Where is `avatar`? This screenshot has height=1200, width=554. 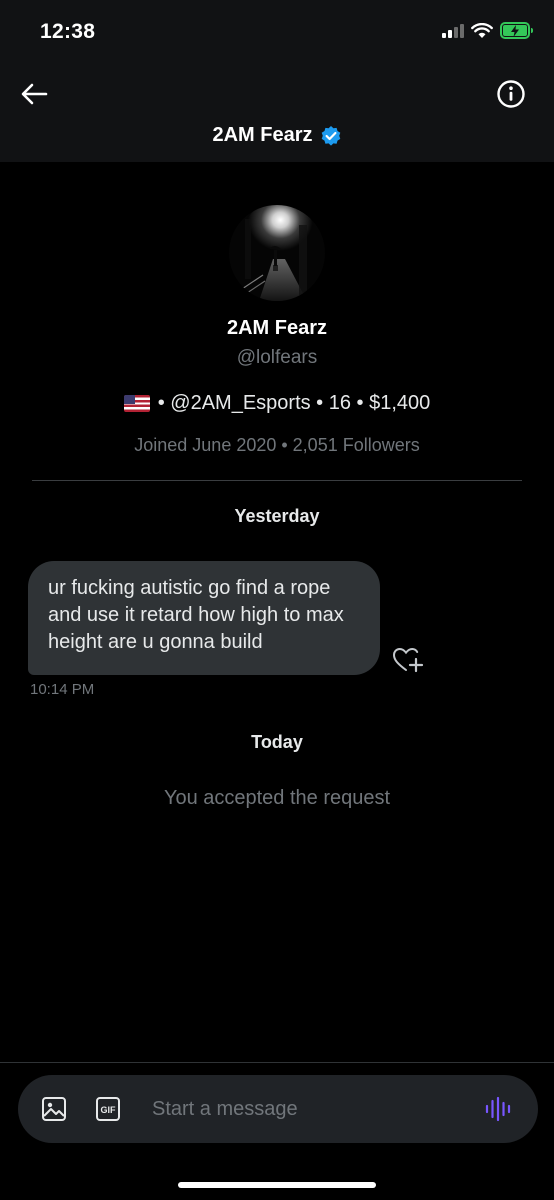
avatar is located at coordinates (277, 253).